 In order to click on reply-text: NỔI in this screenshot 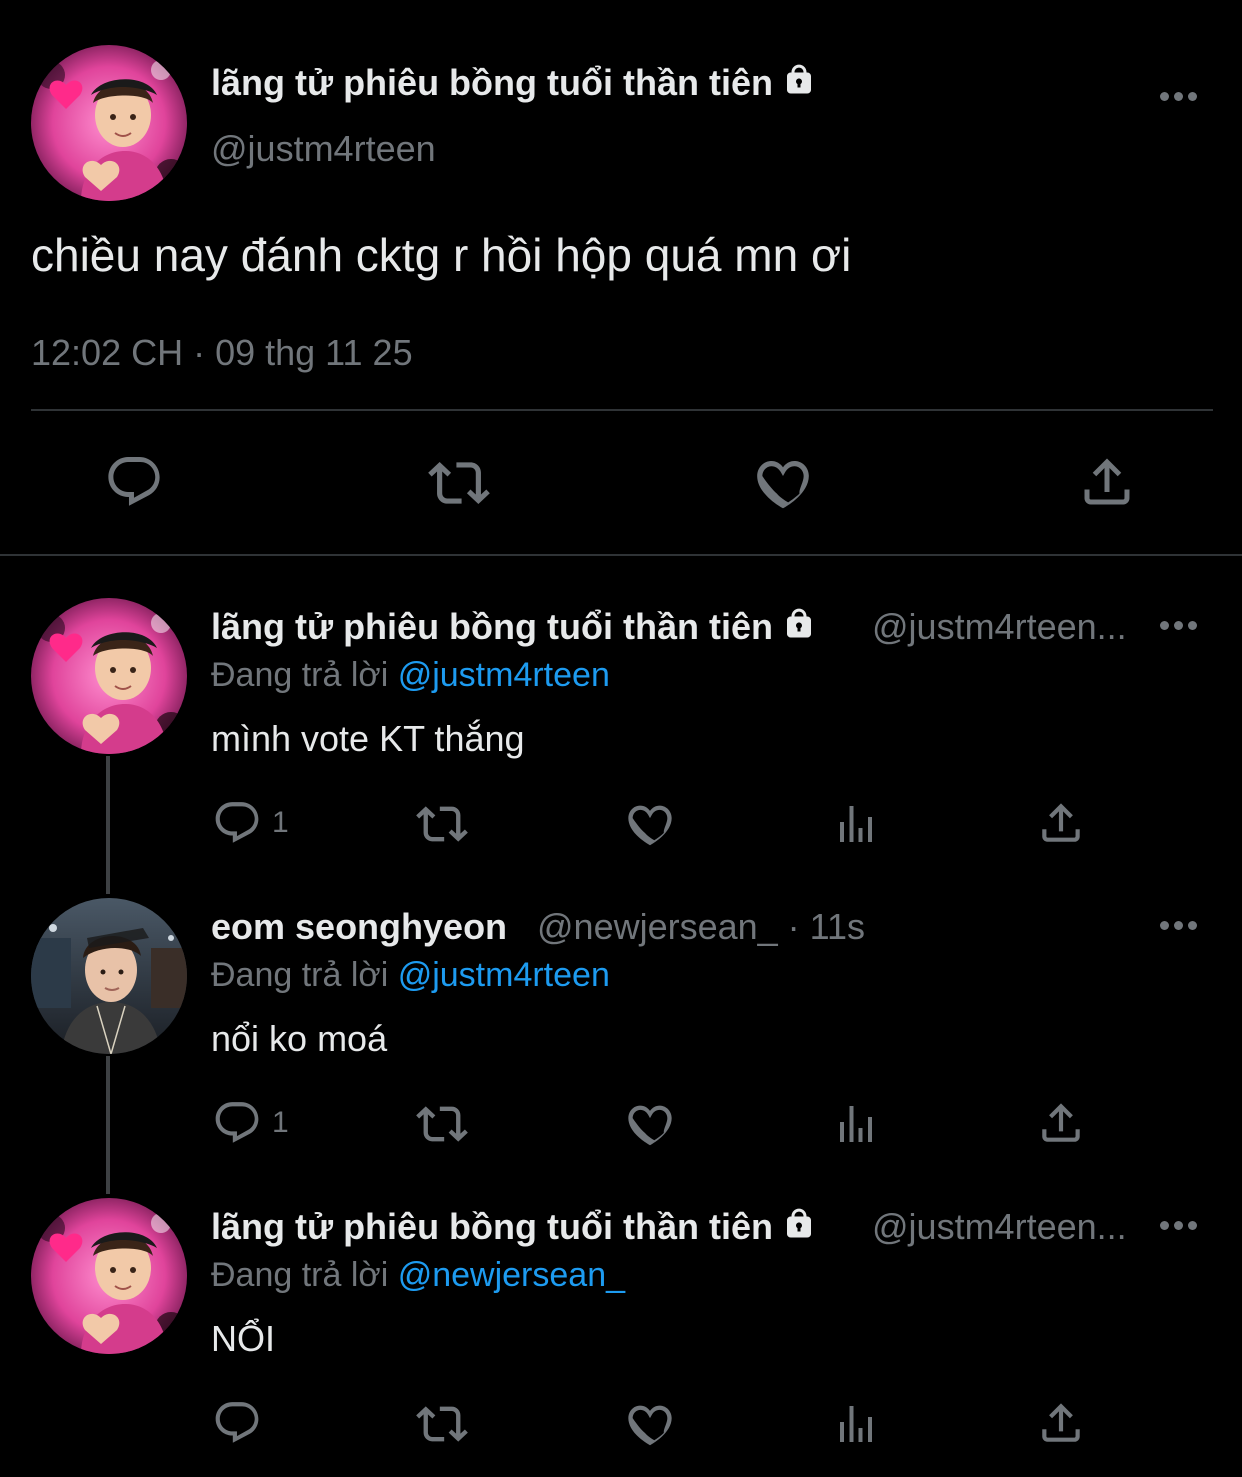, I will do `click(243, 1338)`.